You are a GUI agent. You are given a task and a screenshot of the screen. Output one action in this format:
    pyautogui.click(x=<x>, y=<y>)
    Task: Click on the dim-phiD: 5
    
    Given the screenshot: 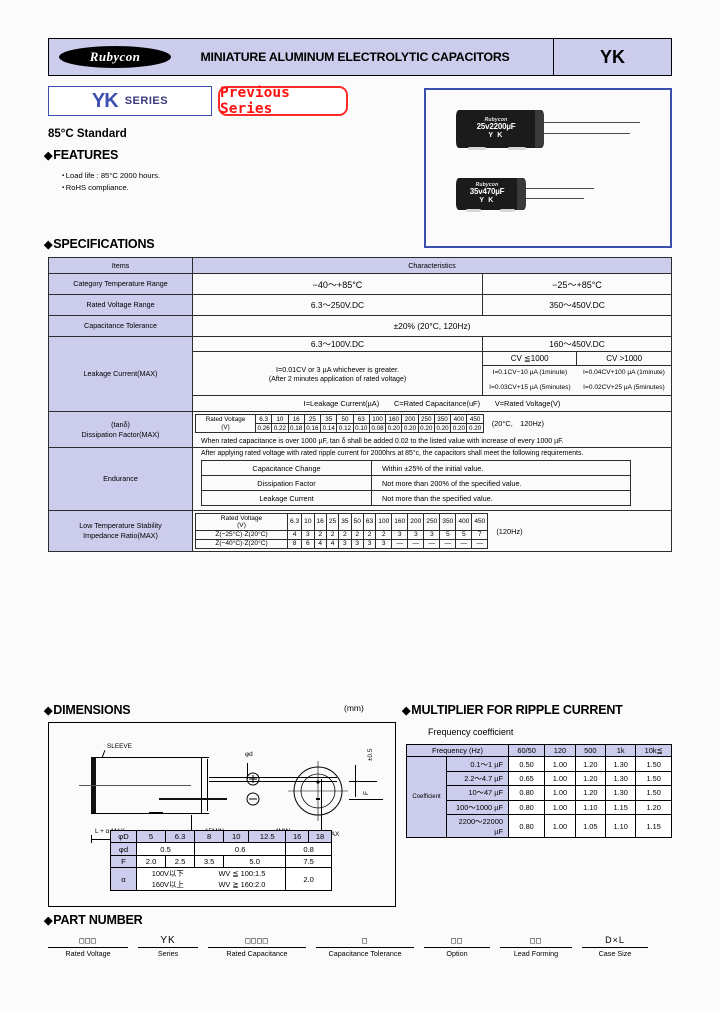 What is the action you would take?
    pyautogui.click(x=151, y=836)
    